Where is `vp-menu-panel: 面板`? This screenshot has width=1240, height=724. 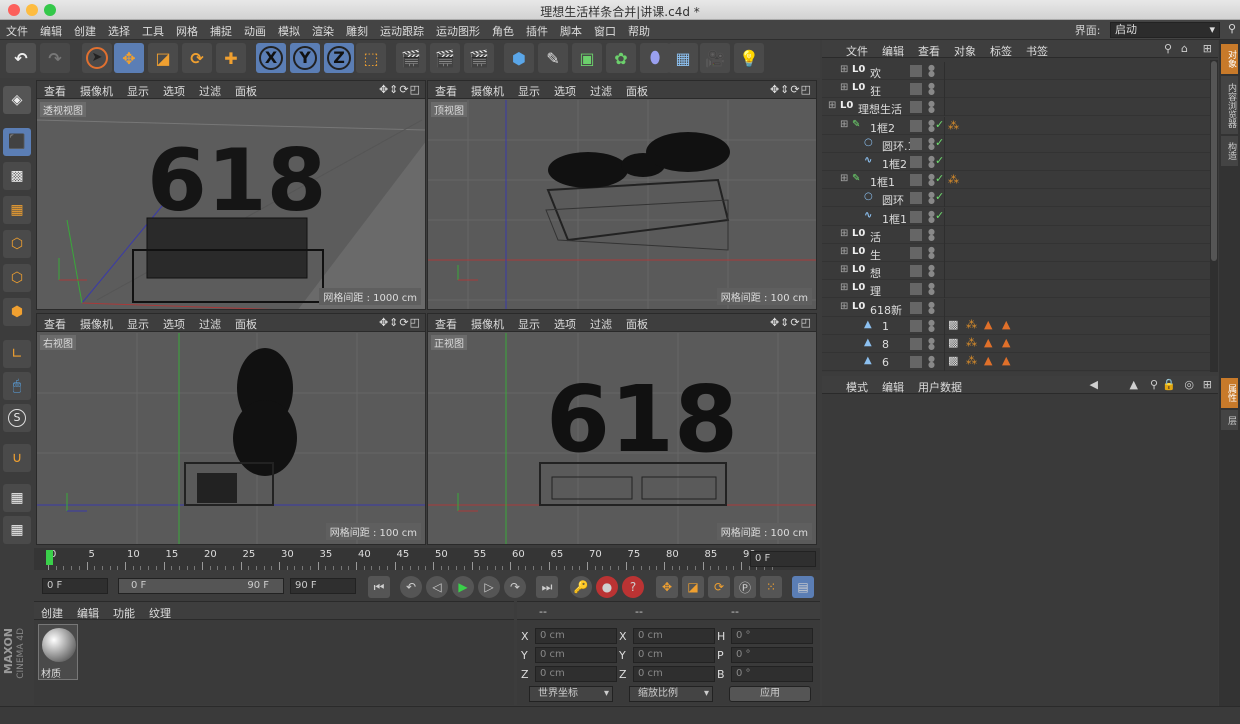
vp-menu-panel: 面板 is located at coordinates (637, 323).